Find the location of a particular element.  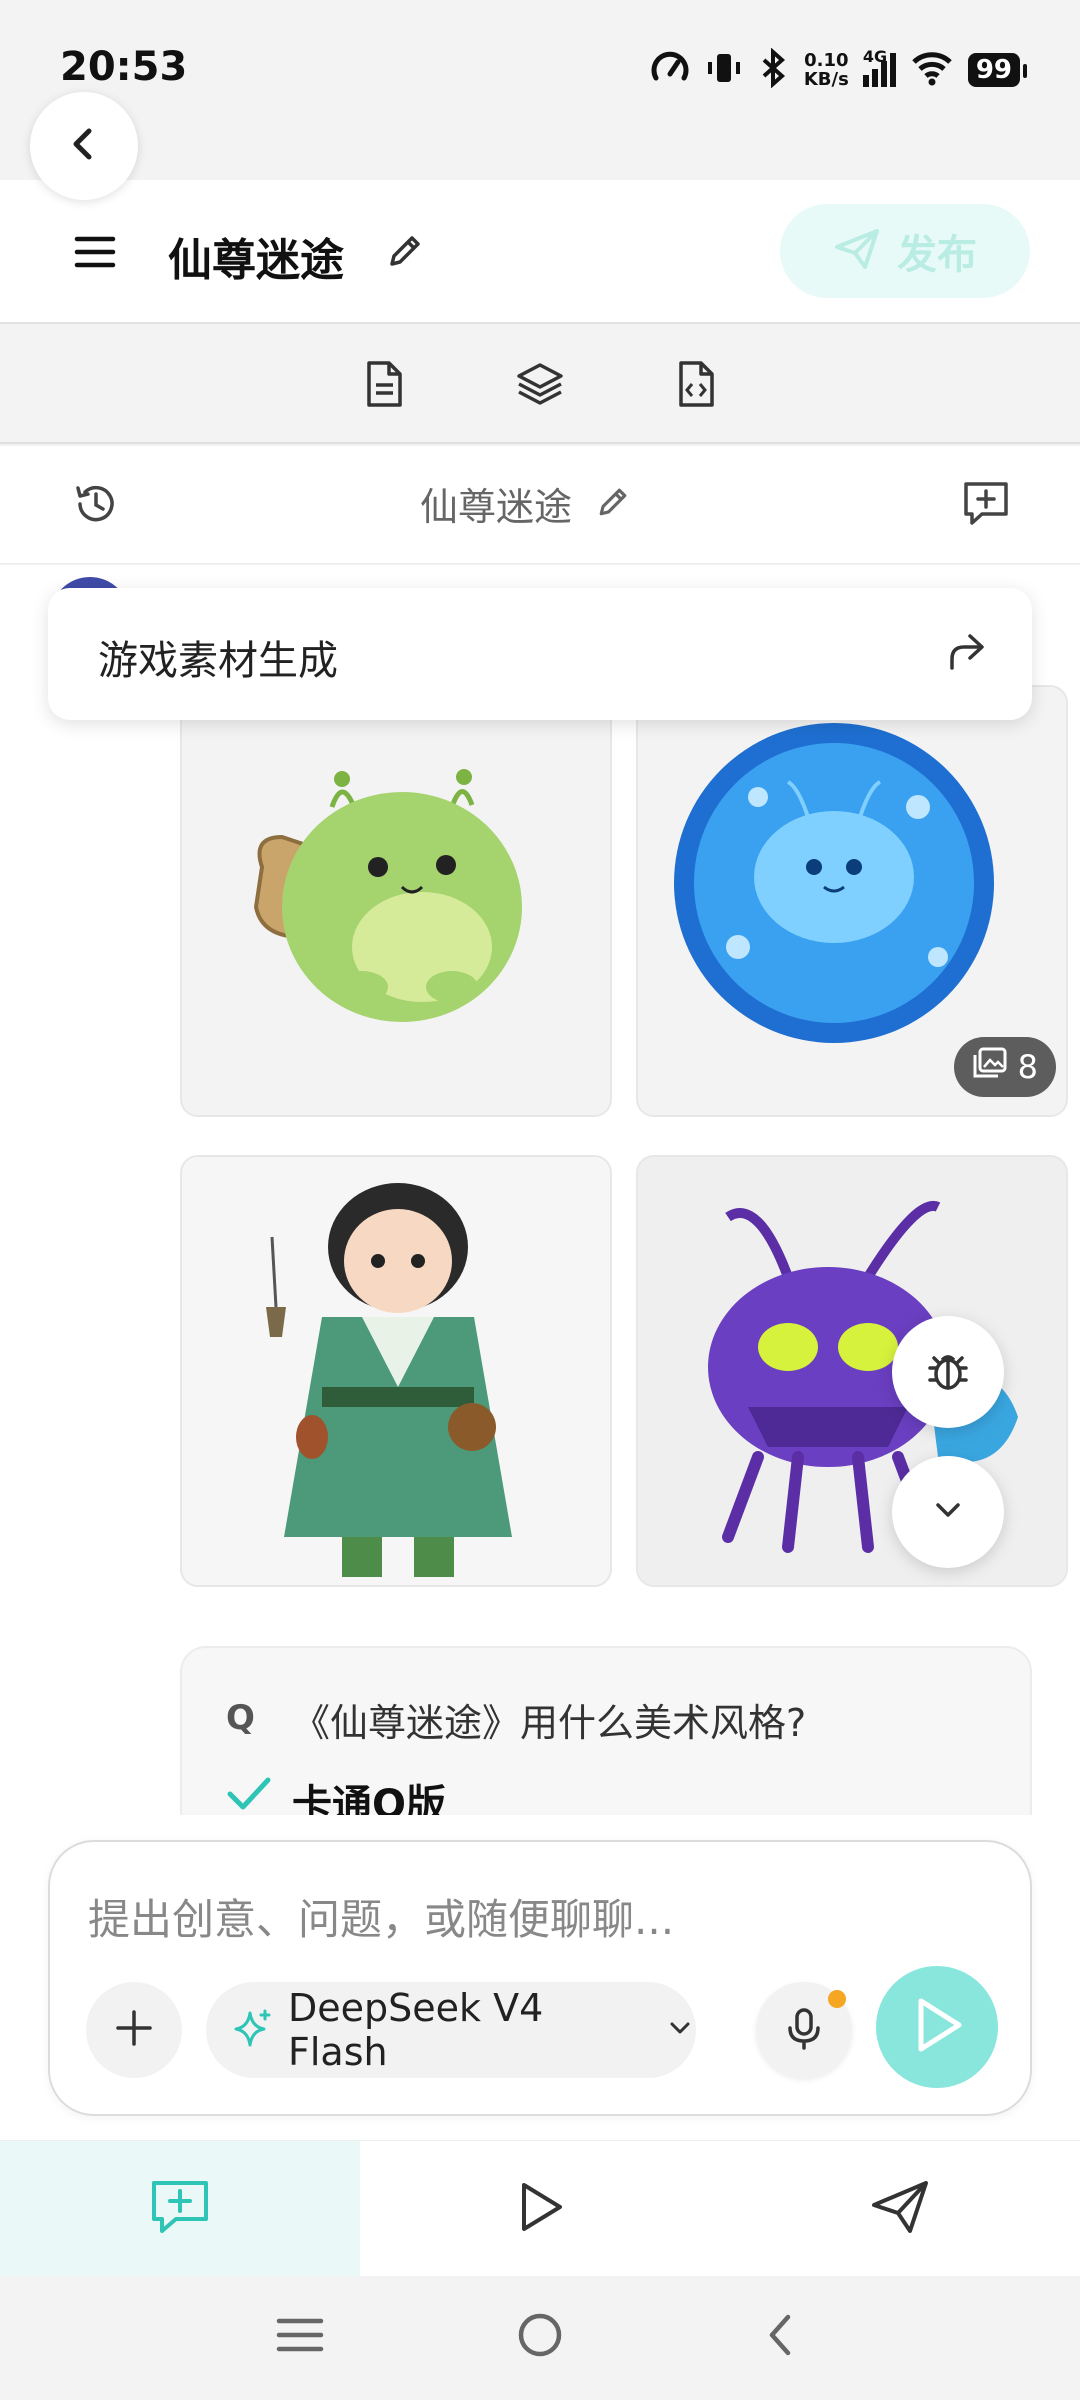

chat-title-group: 仙尊迷途 is located at coordinates (526, 503).